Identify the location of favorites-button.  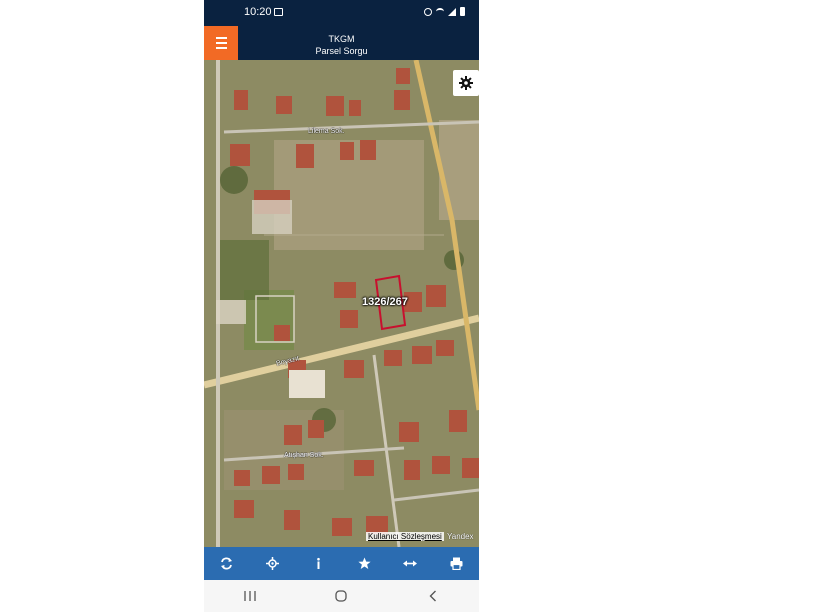
(364, 564).